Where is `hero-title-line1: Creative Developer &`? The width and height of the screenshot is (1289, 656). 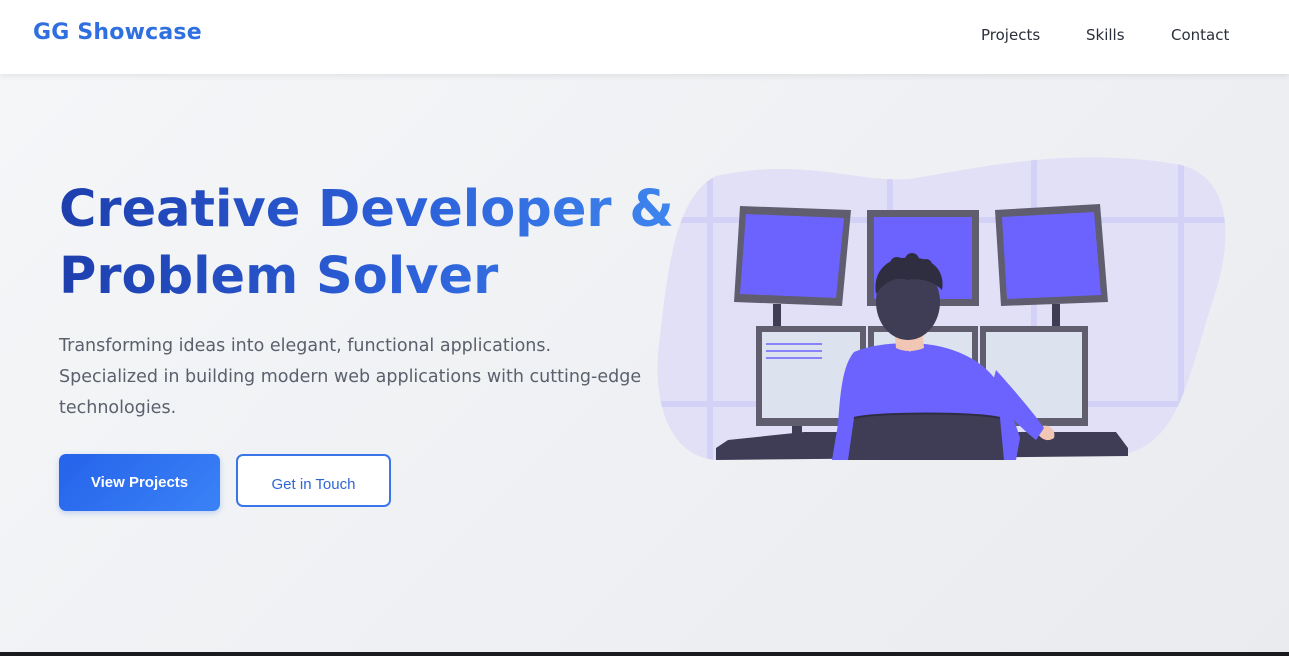 hero-title-line1: Creative Developer & is located at coordinates (366, 209).